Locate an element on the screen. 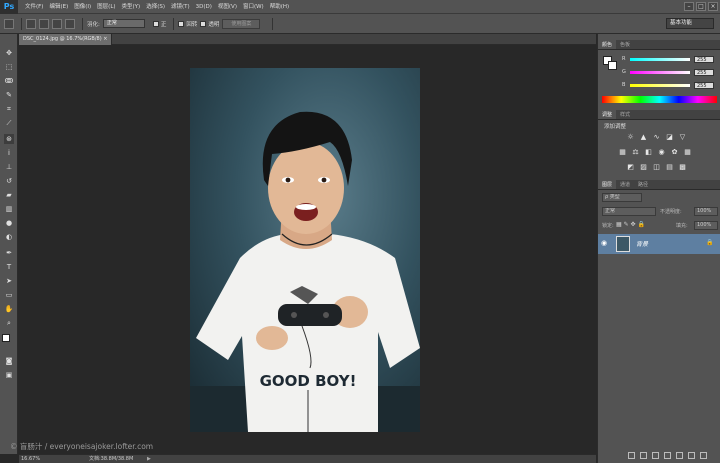 The width and height of the screenshot is (720, 463). marquee-tool-icon: ⬚ is located at coordinates (9, 67).